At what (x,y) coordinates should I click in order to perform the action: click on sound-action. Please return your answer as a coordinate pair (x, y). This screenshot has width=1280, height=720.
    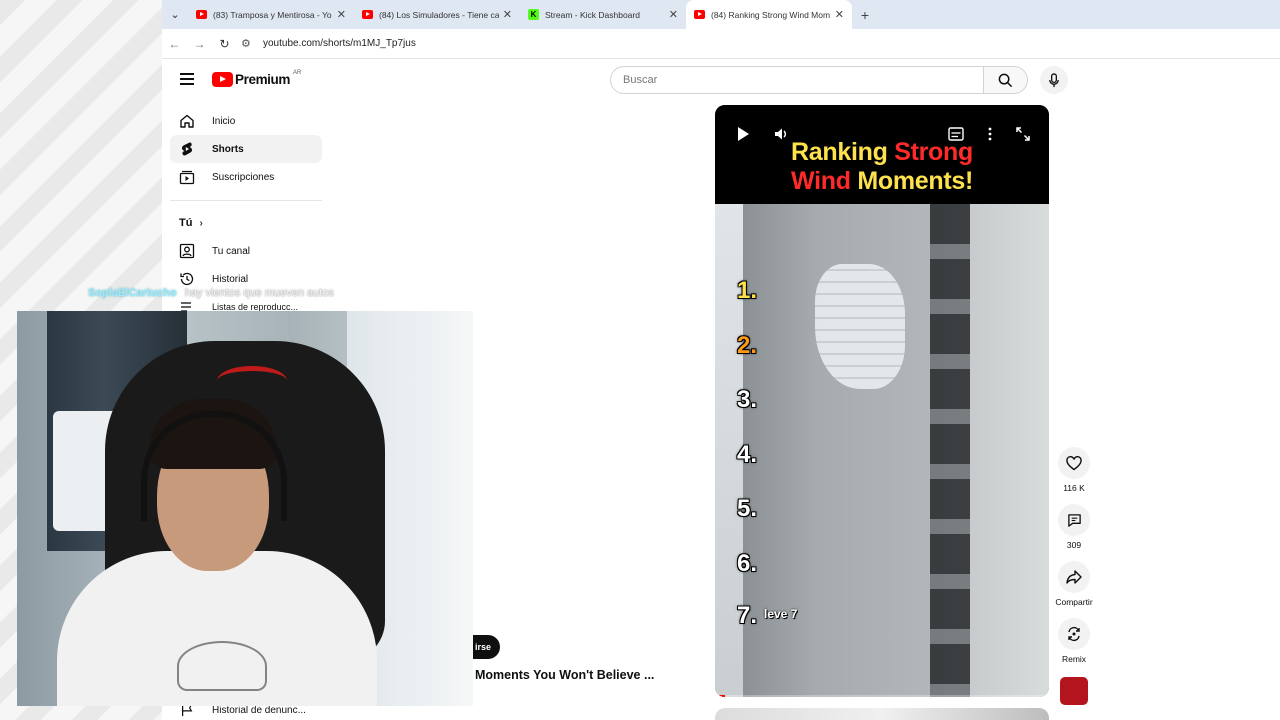
    Looking at the image, I should click on (1074, 690).